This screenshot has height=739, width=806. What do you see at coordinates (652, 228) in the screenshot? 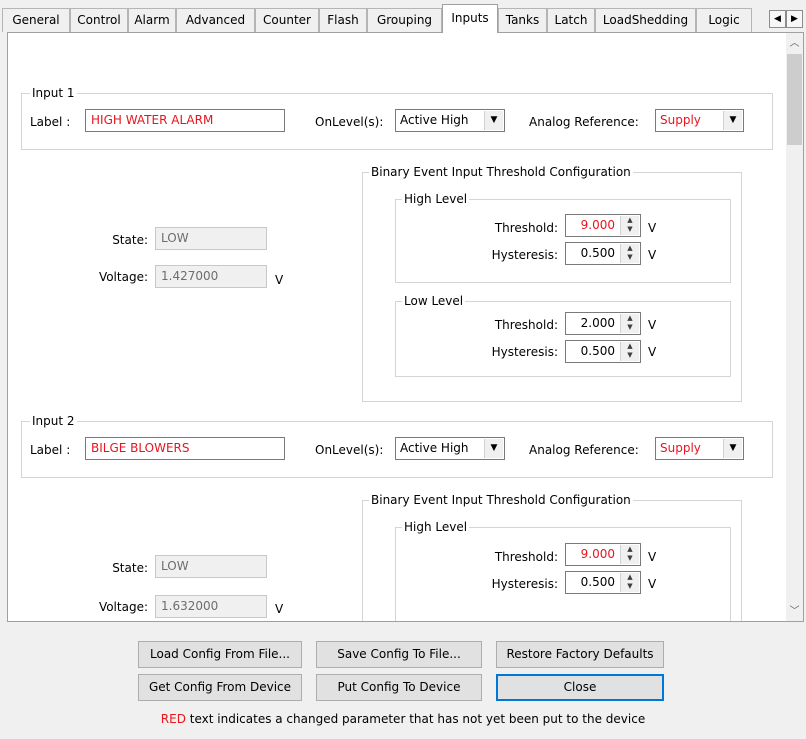
I see `input1-high-threshold-unit: V` at bounding box center [652, 228].